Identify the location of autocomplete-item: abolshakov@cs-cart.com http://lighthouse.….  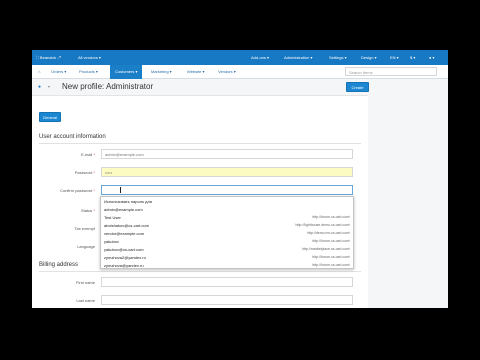
(227, 225).